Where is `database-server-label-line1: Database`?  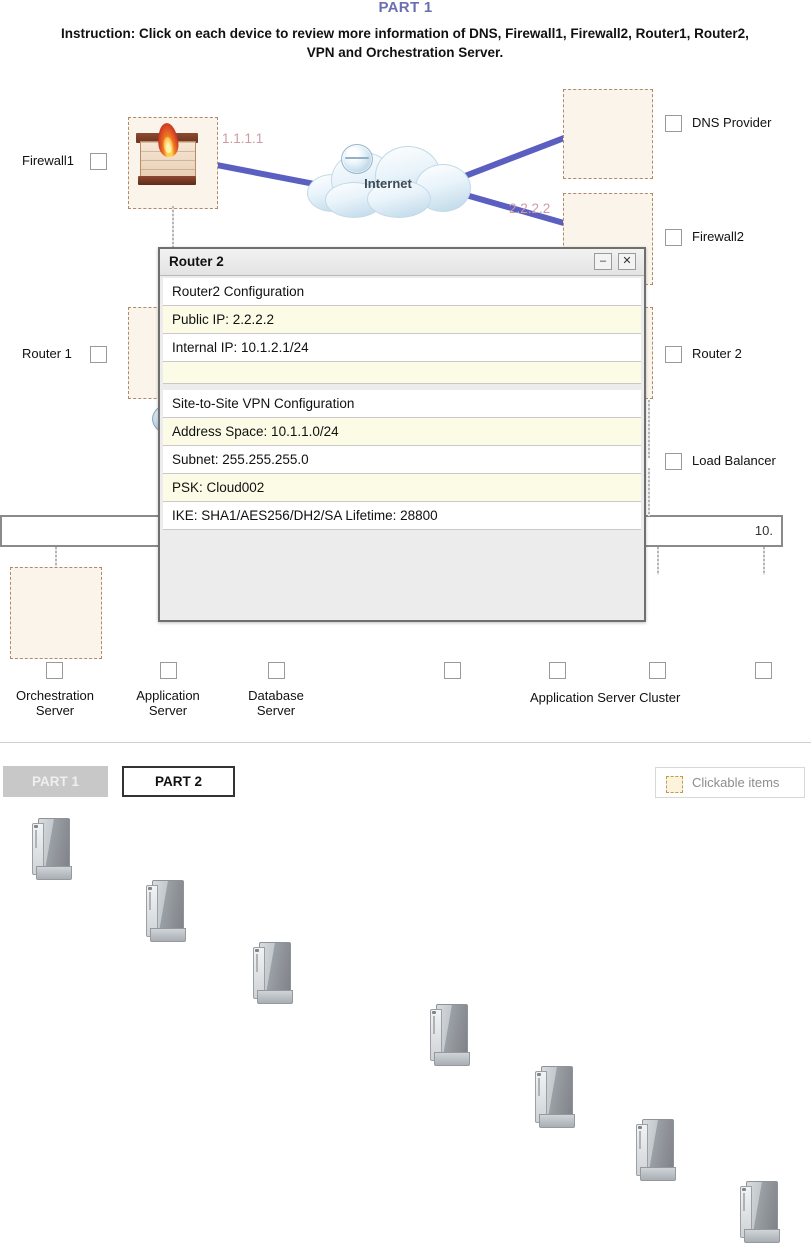
database-server-label-line1: Database is located at coordinates (276, 695).